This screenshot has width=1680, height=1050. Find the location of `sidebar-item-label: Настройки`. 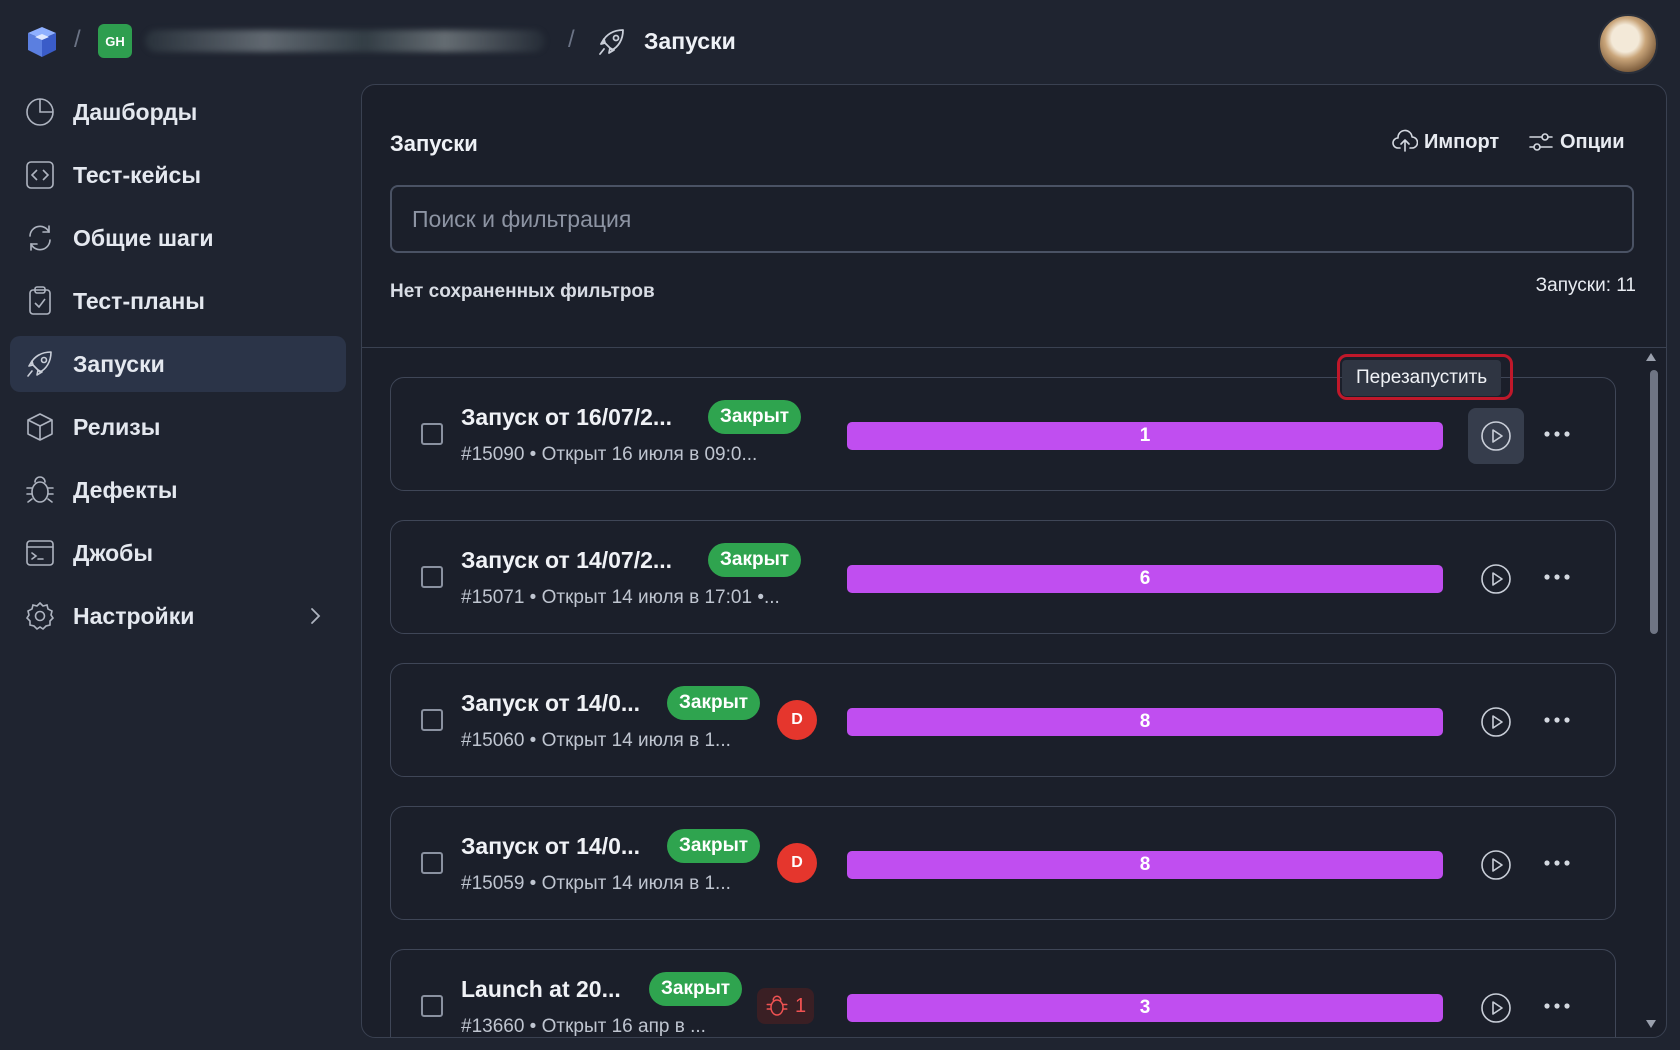

sidebar-item-label: Настройки is located at coordinates (134, 615).